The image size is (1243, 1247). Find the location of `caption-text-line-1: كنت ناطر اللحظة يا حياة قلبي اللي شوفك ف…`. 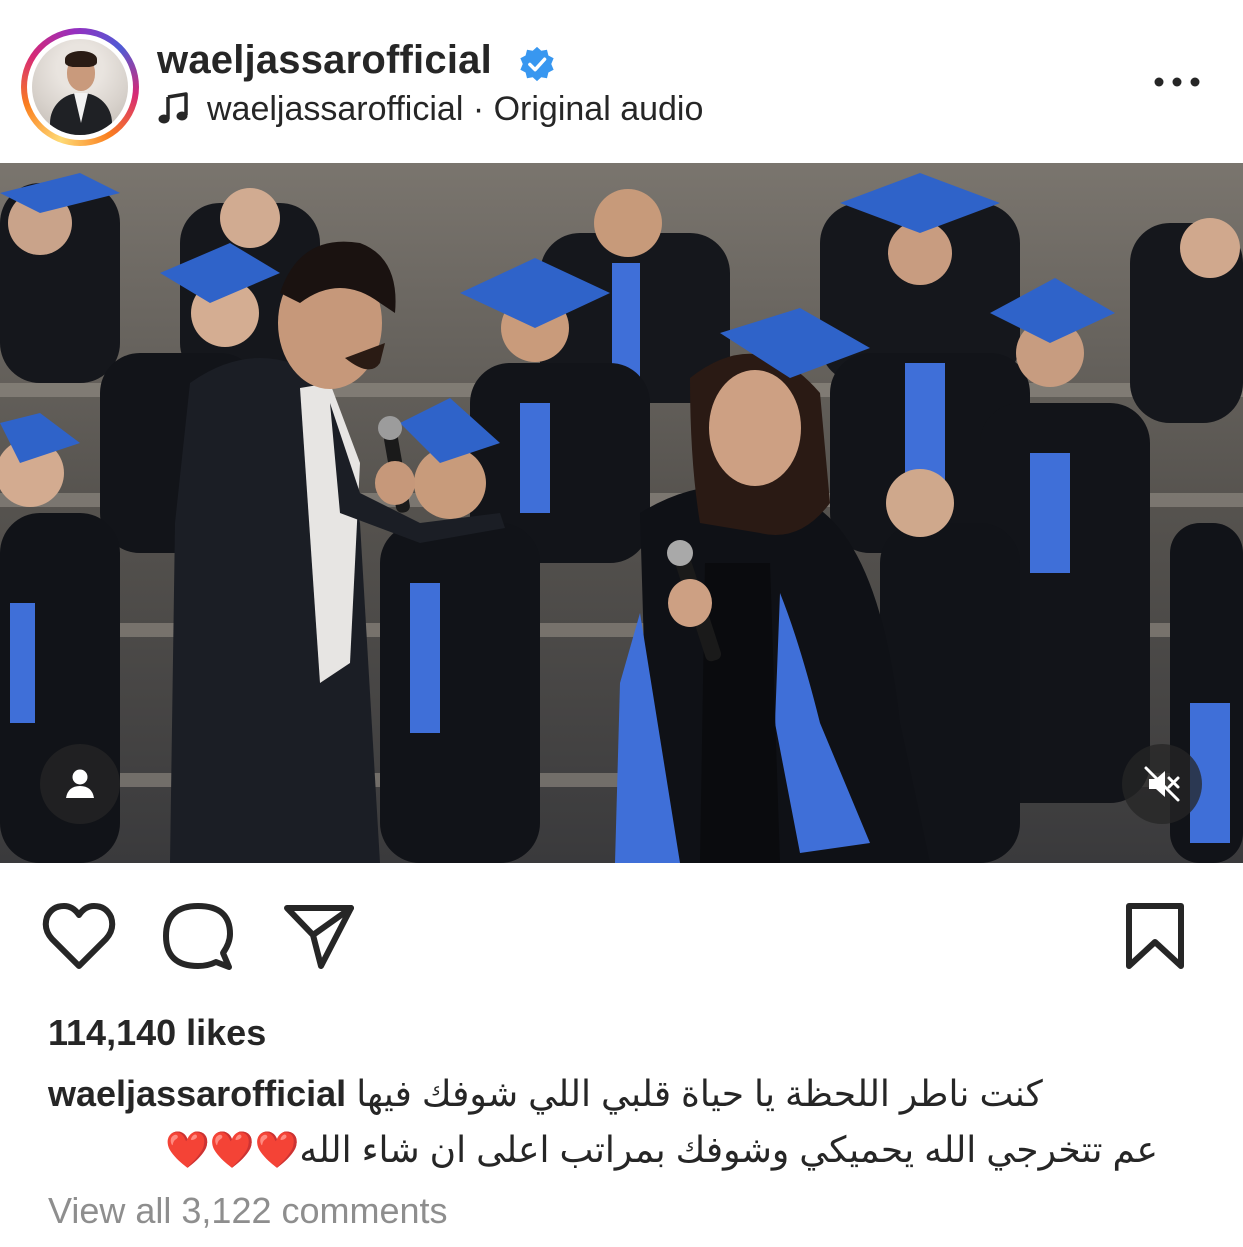

caption-text-line-1: كنت ناطر اللحظة يا حياة قلبي اللي شوفك ف… is located at coordinates (699, 1093).